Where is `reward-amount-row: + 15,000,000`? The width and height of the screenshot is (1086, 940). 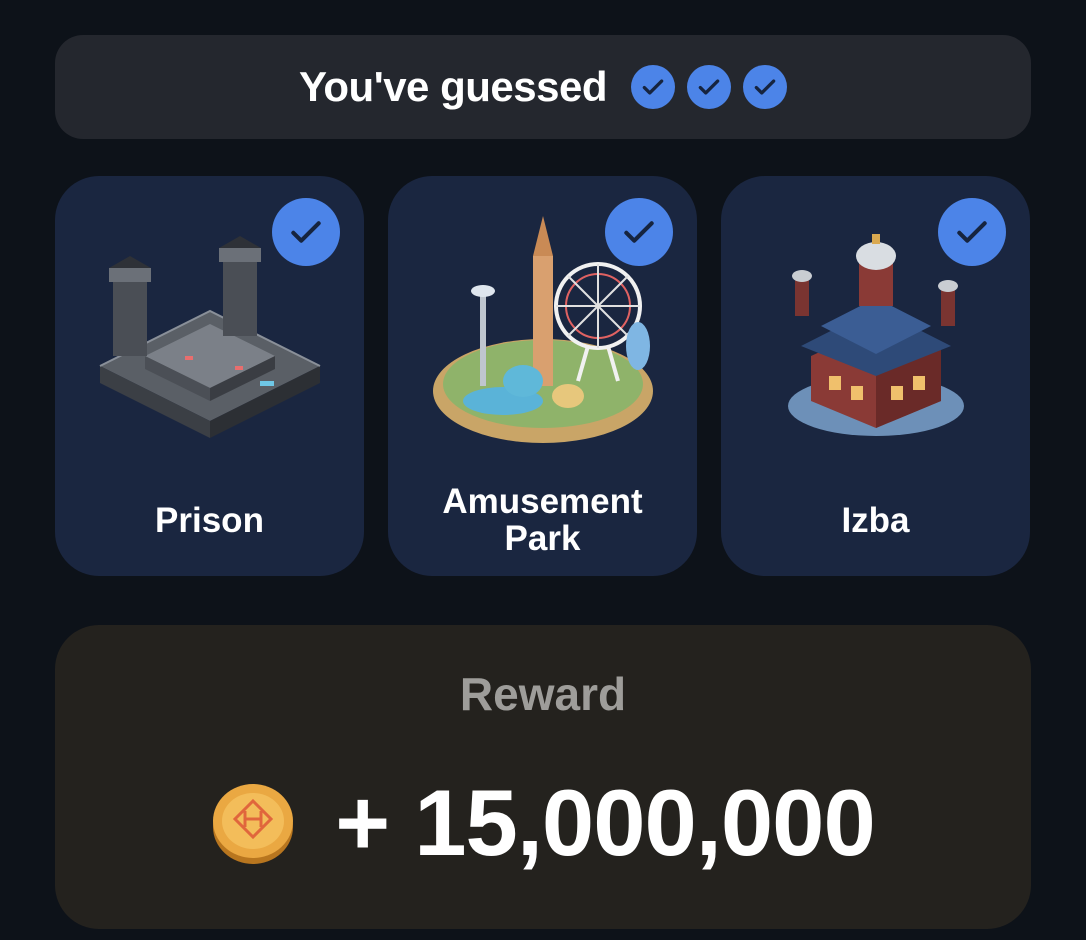
reward-amount-row: + 15,000,000 is located at coordinates (543, 822).